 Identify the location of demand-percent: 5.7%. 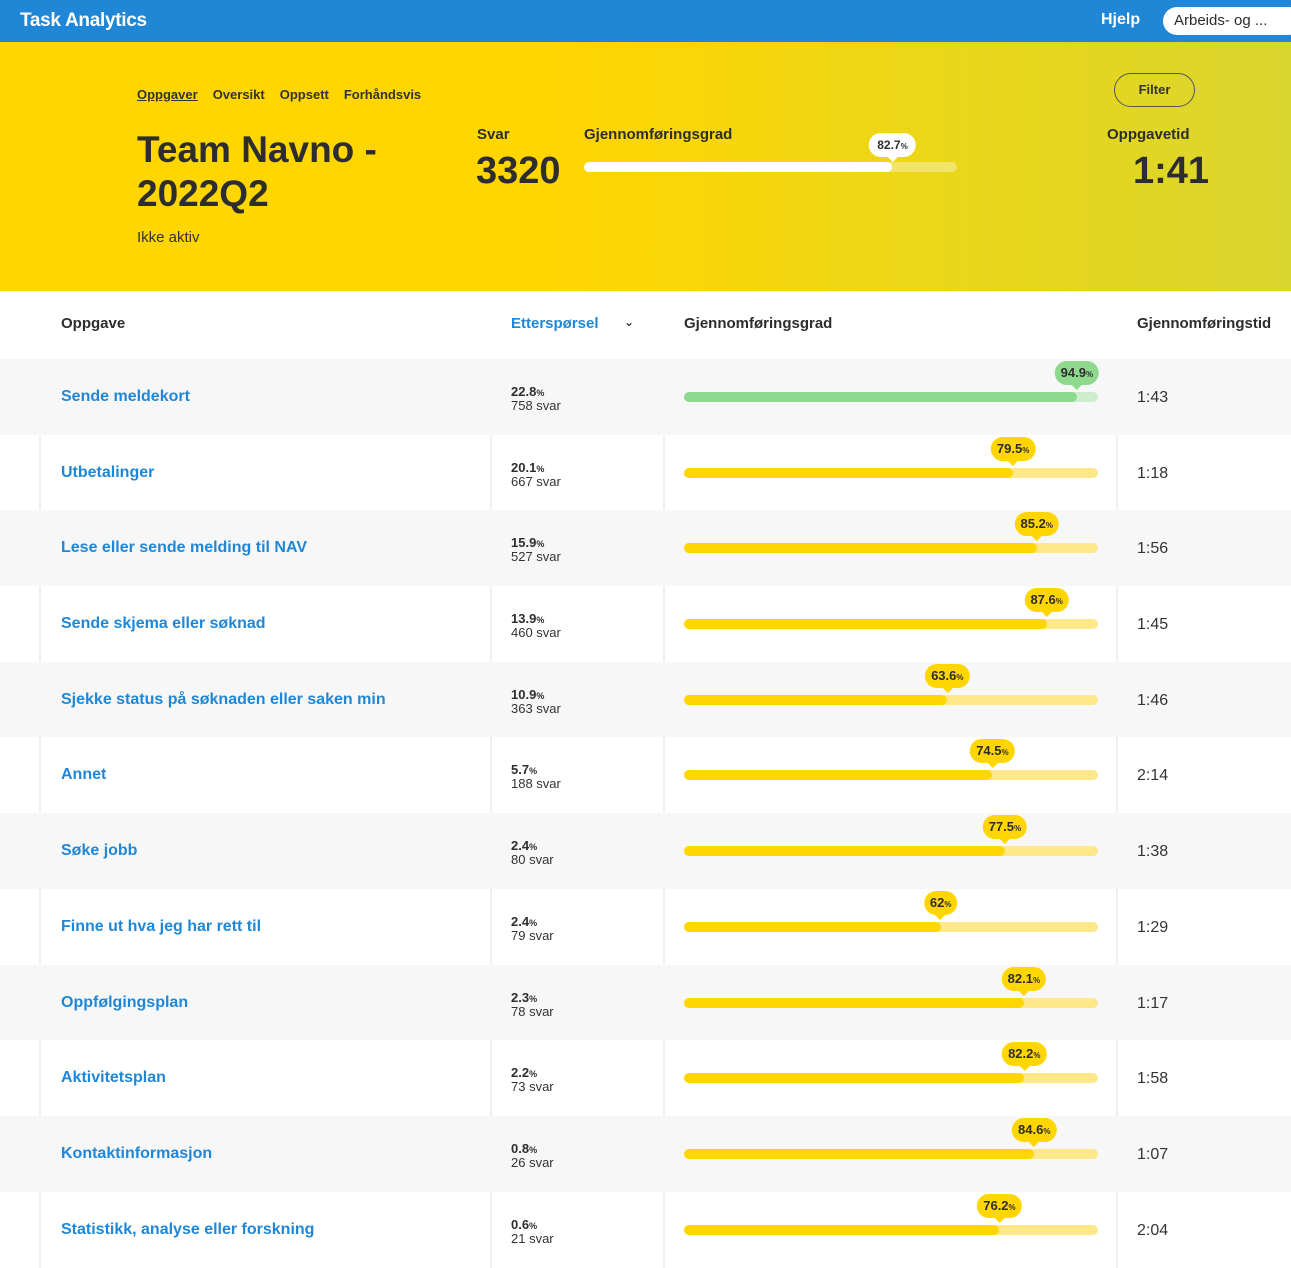
(524, 770).